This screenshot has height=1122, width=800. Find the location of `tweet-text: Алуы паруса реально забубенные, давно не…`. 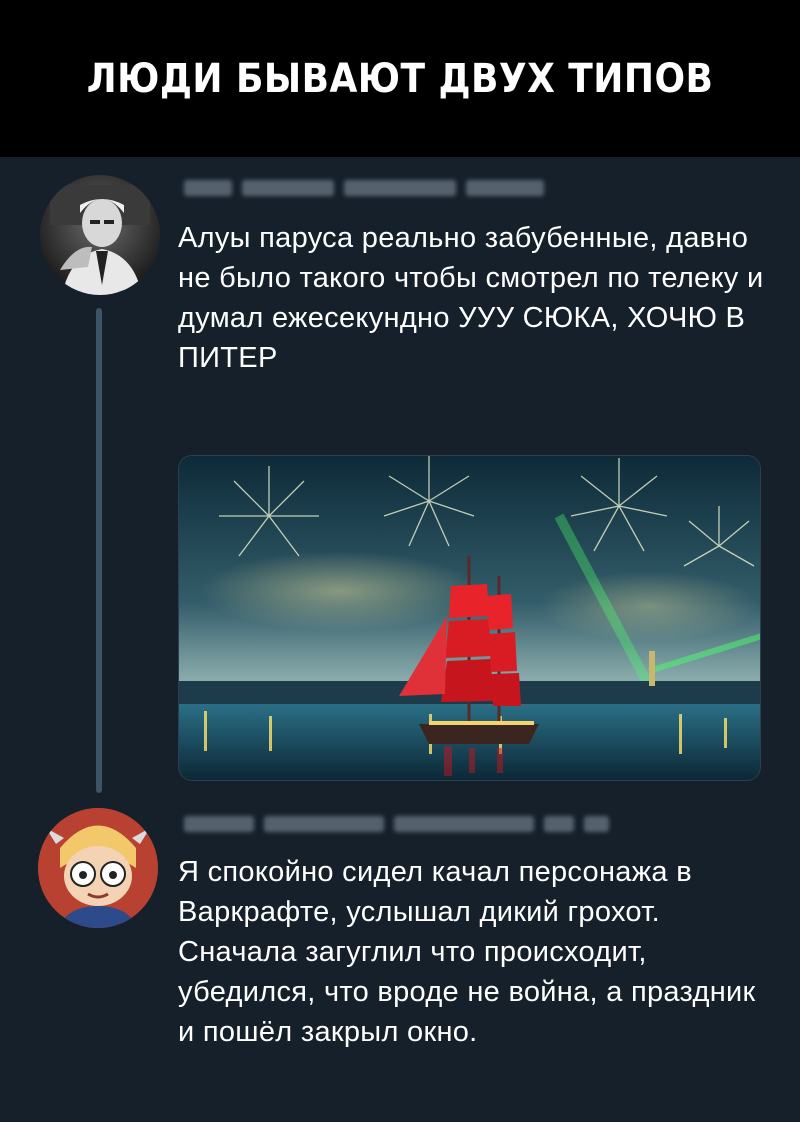

tweet-text: Алуы паруса реально забубенные, давно не… is located at coordinates (471, 298).